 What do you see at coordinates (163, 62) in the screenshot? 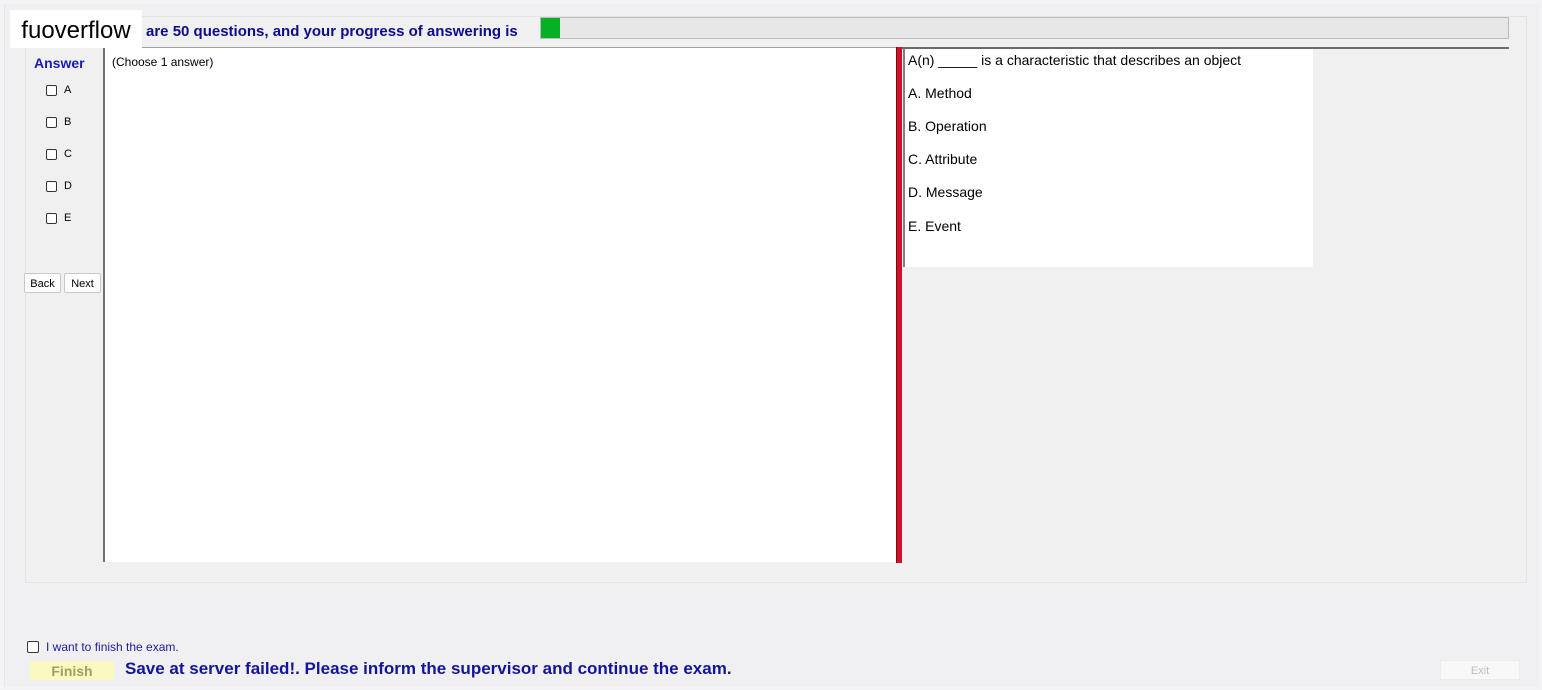
I see `answer-hint: (Choose 1 answer)` at bounding box center [163, 62].